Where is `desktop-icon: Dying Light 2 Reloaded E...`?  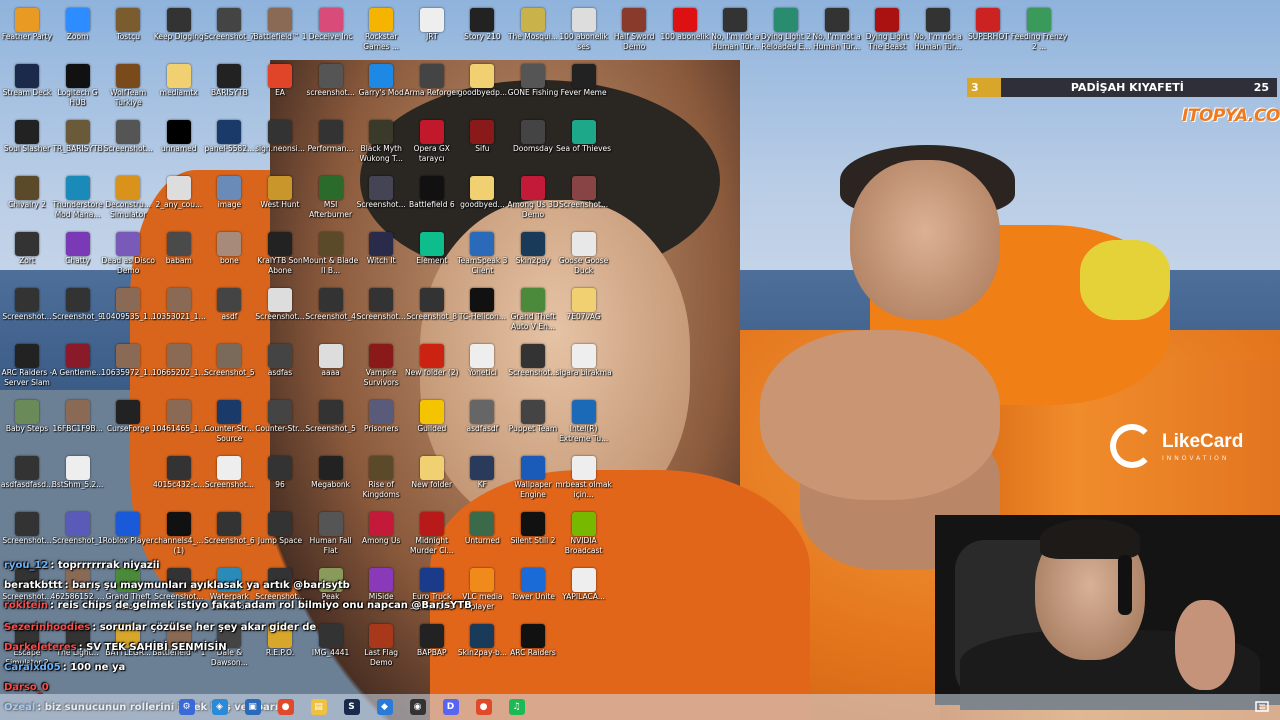 desktop-icon: Dying Light 2 Reloaded E... is located at coordinates (786, 32).